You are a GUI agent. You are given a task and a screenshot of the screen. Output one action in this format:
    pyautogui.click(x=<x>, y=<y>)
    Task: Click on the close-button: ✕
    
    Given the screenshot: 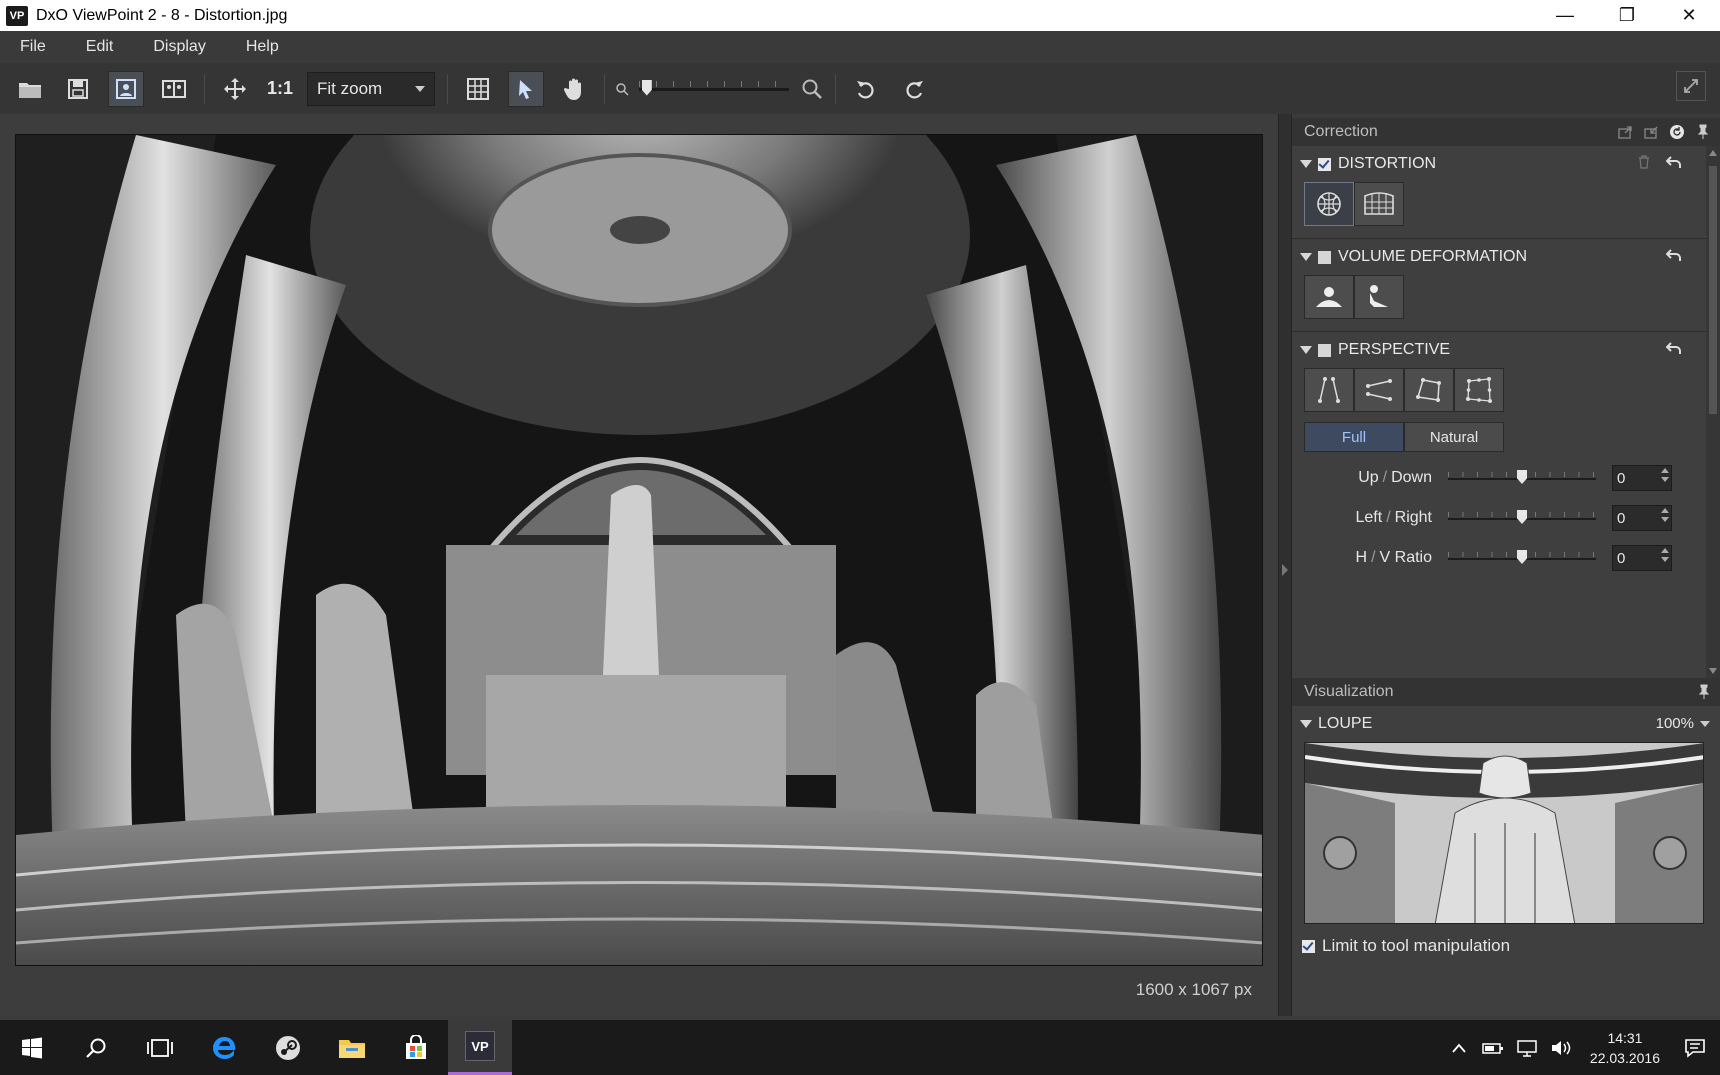 What is the action you would take?
    pyautogui.click(x=1689, y=15)
    